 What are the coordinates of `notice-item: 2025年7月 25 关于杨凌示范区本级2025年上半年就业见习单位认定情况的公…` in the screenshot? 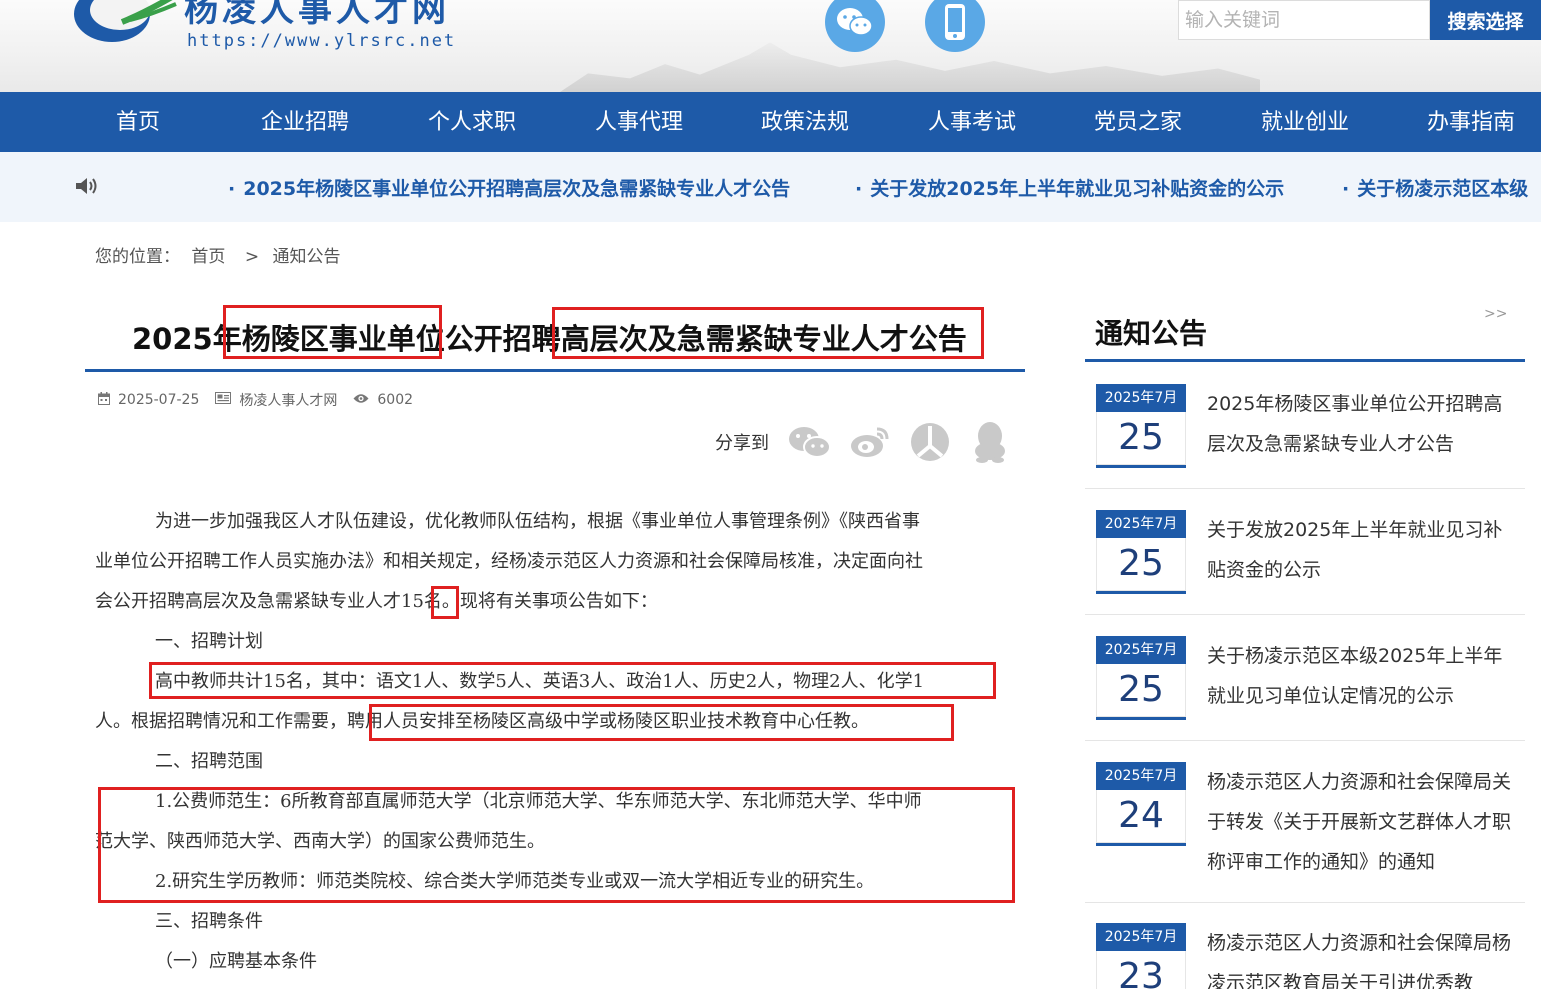 It's located at (1305, 686).